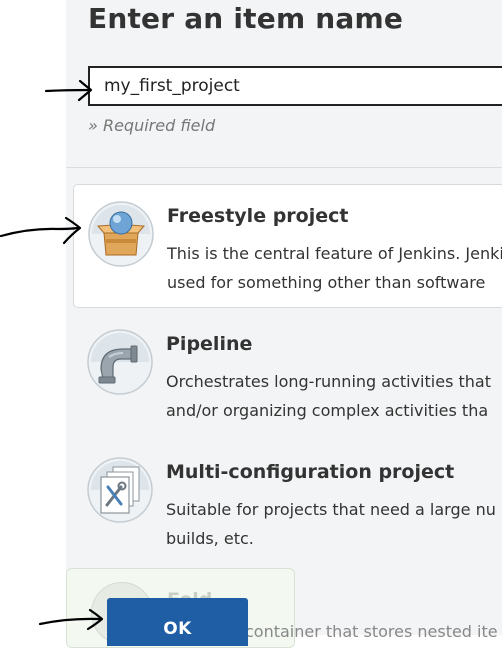  I want to click on item-title: Pipeline, so click(209, 344).